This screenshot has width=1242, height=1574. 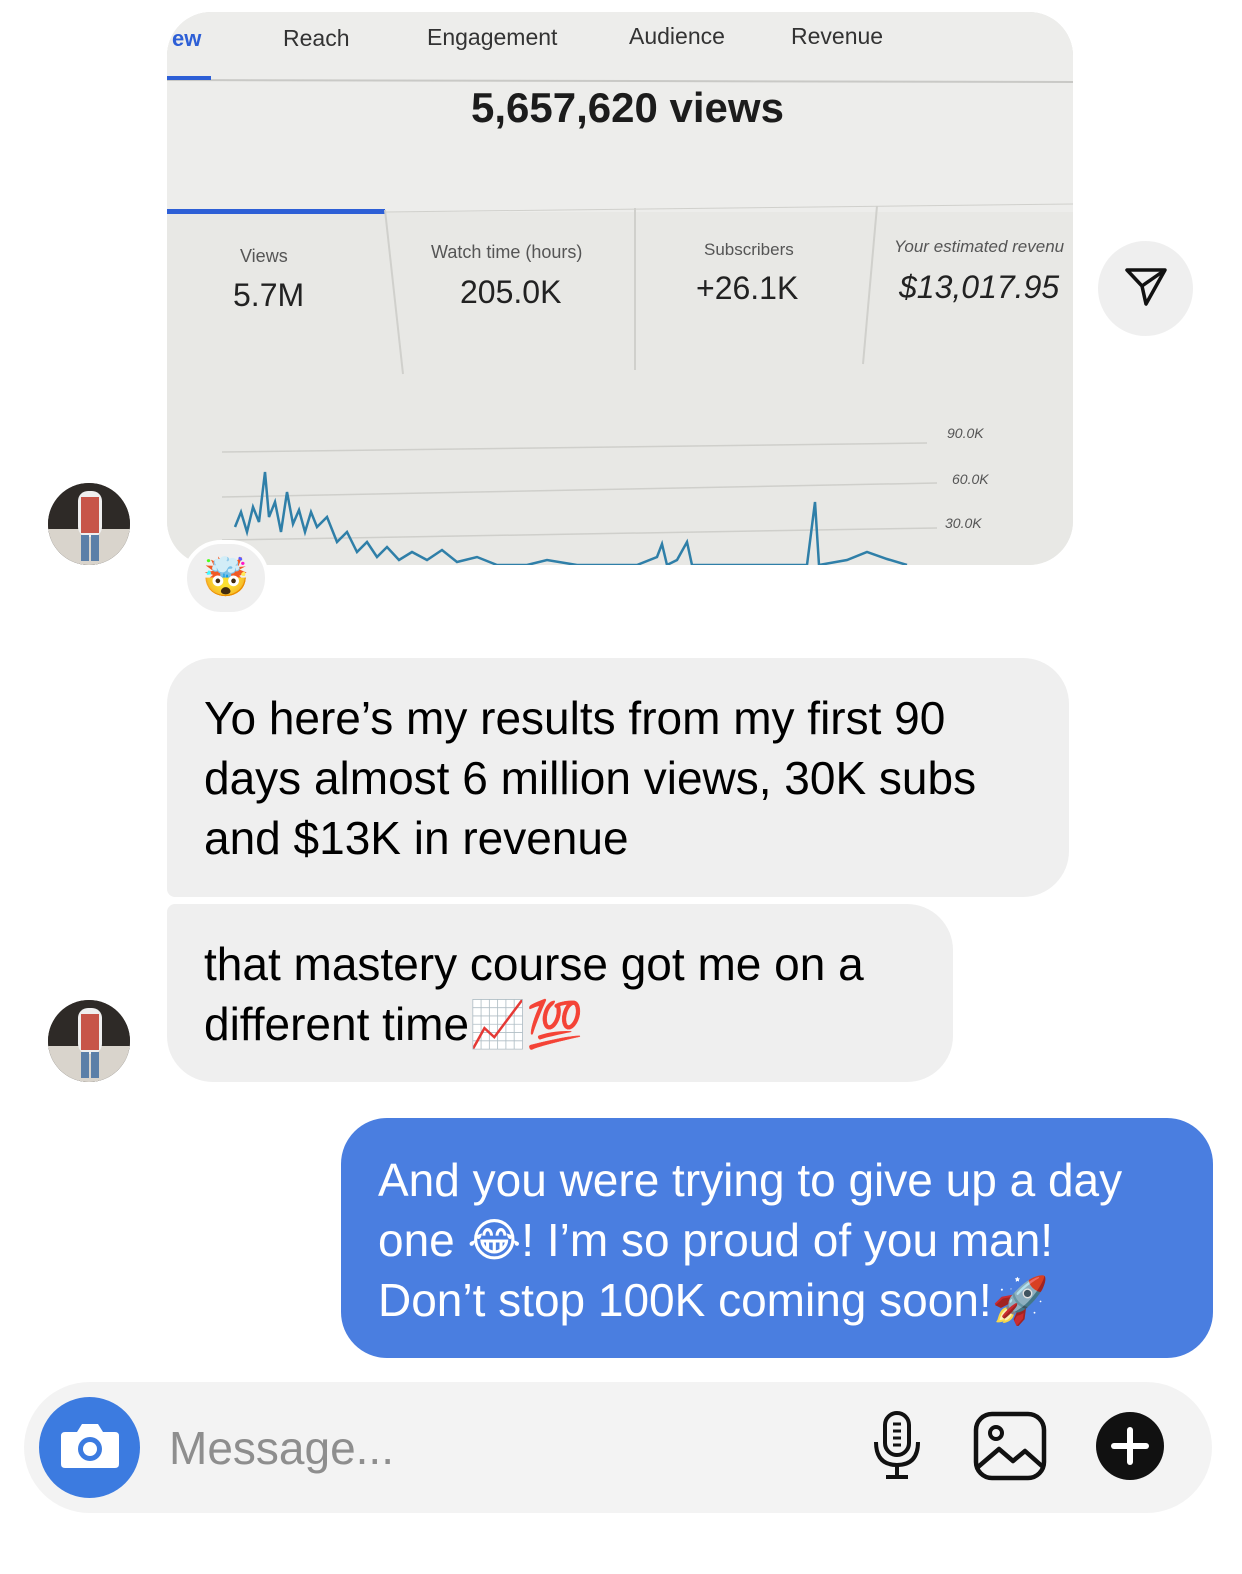 What do you see at coordinates (970, 479) in the screenshot?
I see `chart-tick: 60.0K` at bounding box center [970, 479].